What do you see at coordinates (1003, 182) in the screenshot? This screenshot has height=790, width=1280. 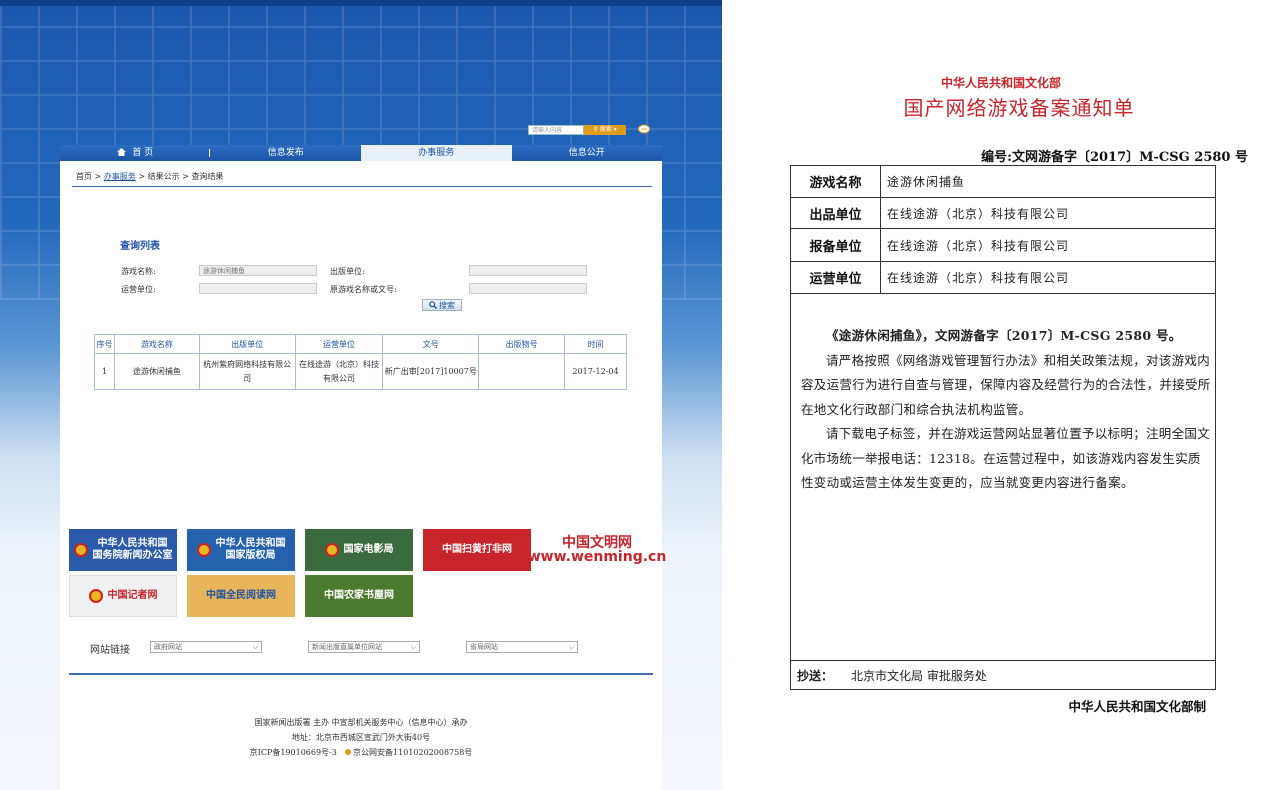 I see `field-row-game-name: 游戏名称 途游休闲捕鱼` at bounding box center [1003, 182].